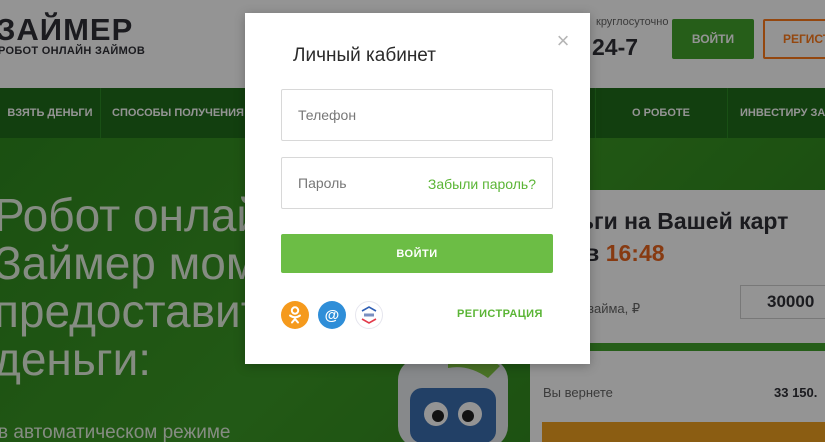 The width and height of the screenshot is (825, 442). I want to click on odnoklassniki-icon, so click(295, 315).